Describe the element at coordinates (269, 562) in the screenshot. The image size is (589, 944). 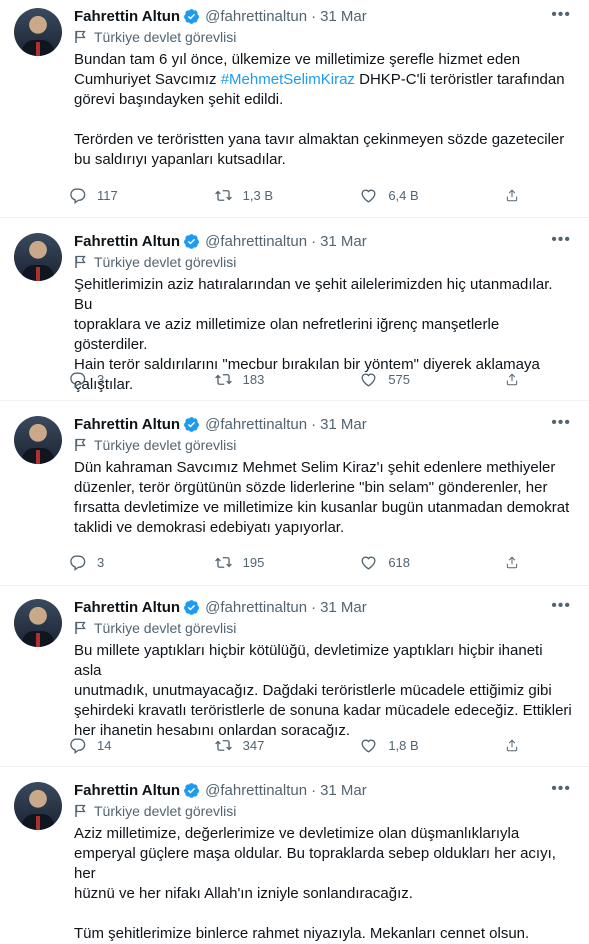
I see `retweet-button: 195` at that location.